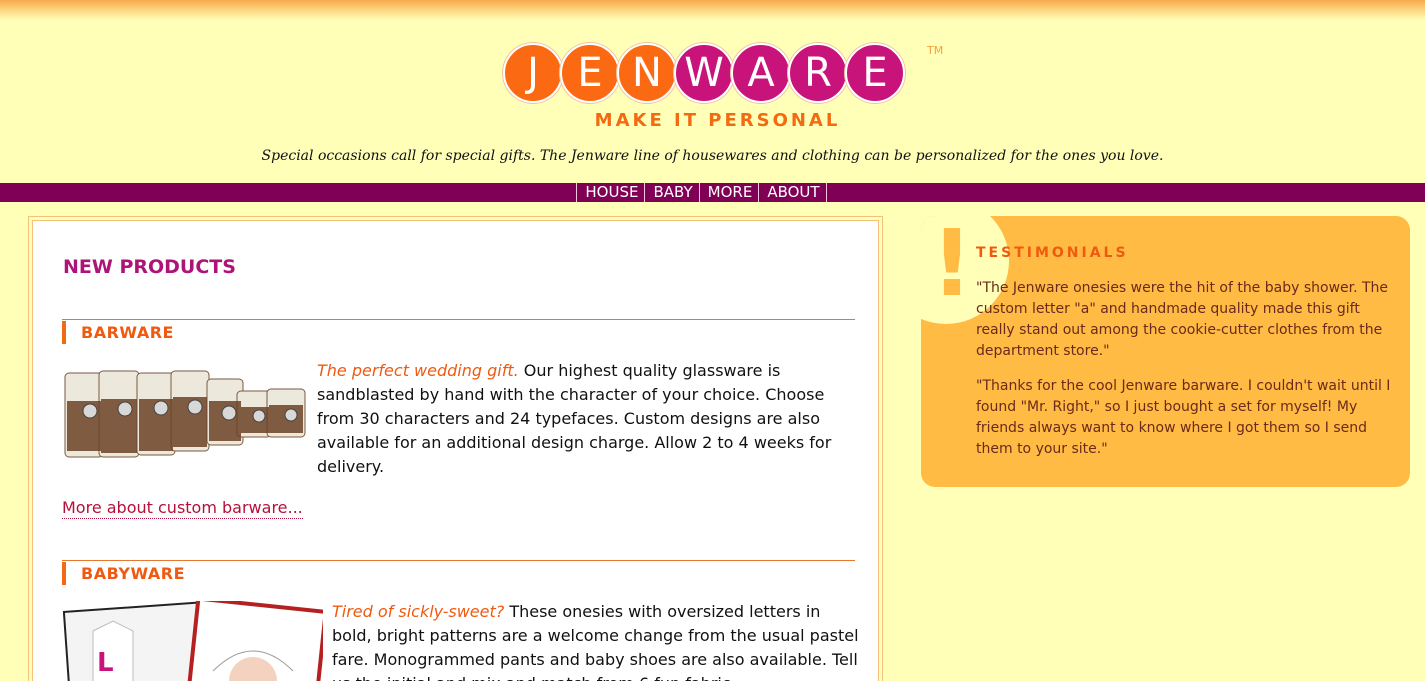 This screenshot has height=681, width=1425. I want to click on logo-letter: W, so click(704, 73).